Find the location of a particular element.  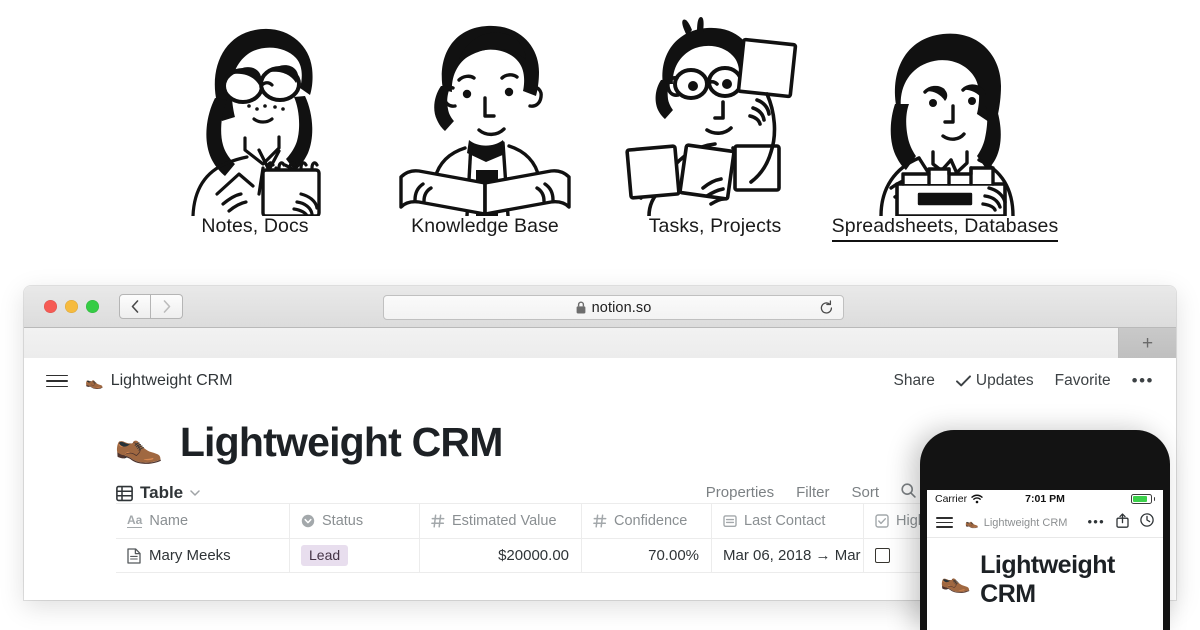

person-holding-cards-icon is located at coordinates (711, 116).